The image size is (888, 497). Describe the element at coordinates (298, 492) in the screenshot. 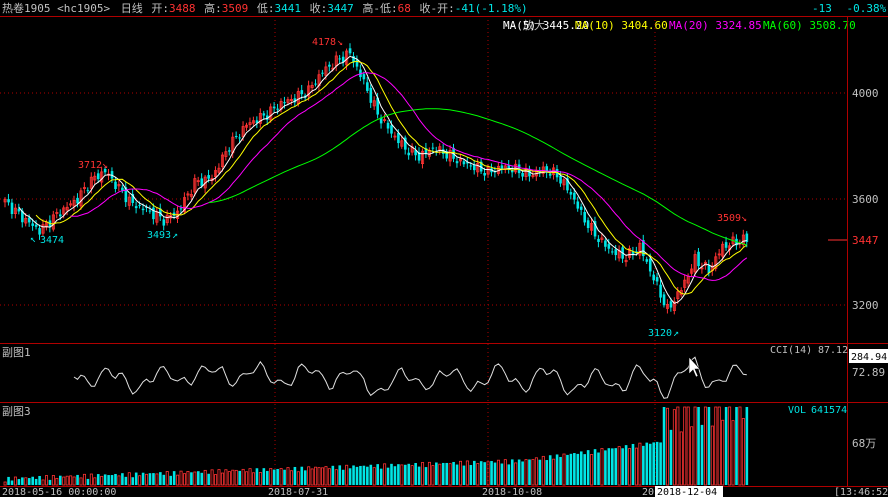

I see `date-label-0731: 2018-07-31` at that location.